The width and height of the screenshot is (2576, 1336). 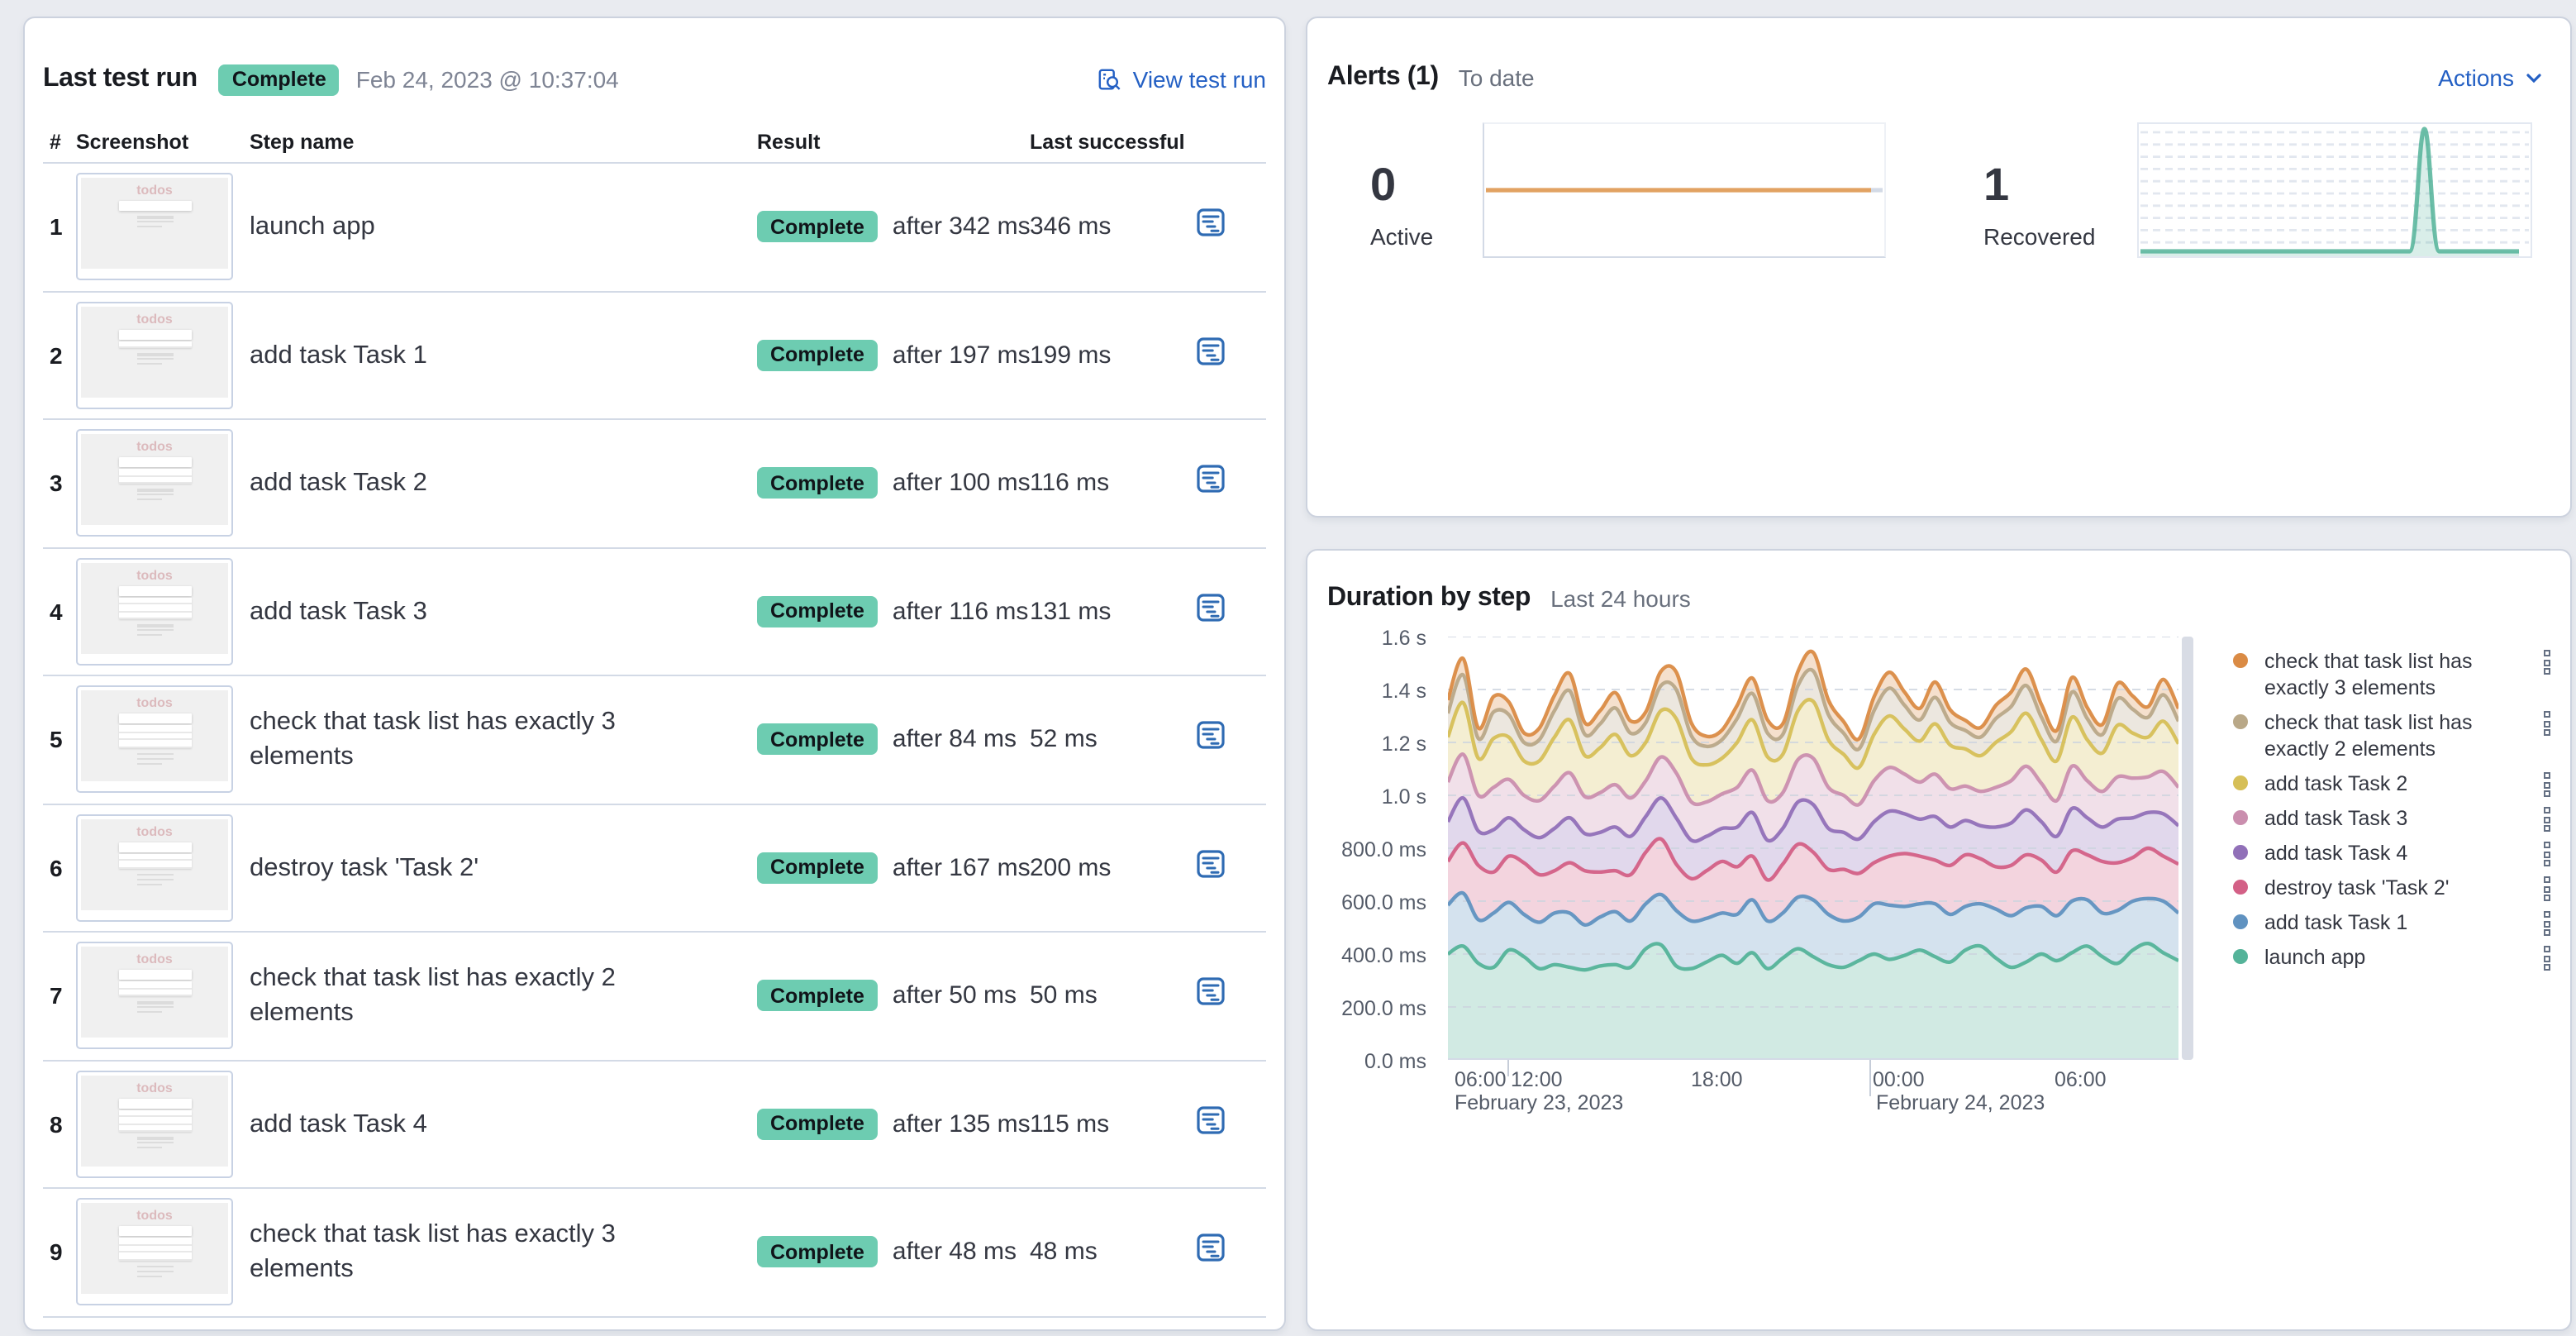 I want to click on step-last-successful: 116 ms, so click(x=1070, y=483).